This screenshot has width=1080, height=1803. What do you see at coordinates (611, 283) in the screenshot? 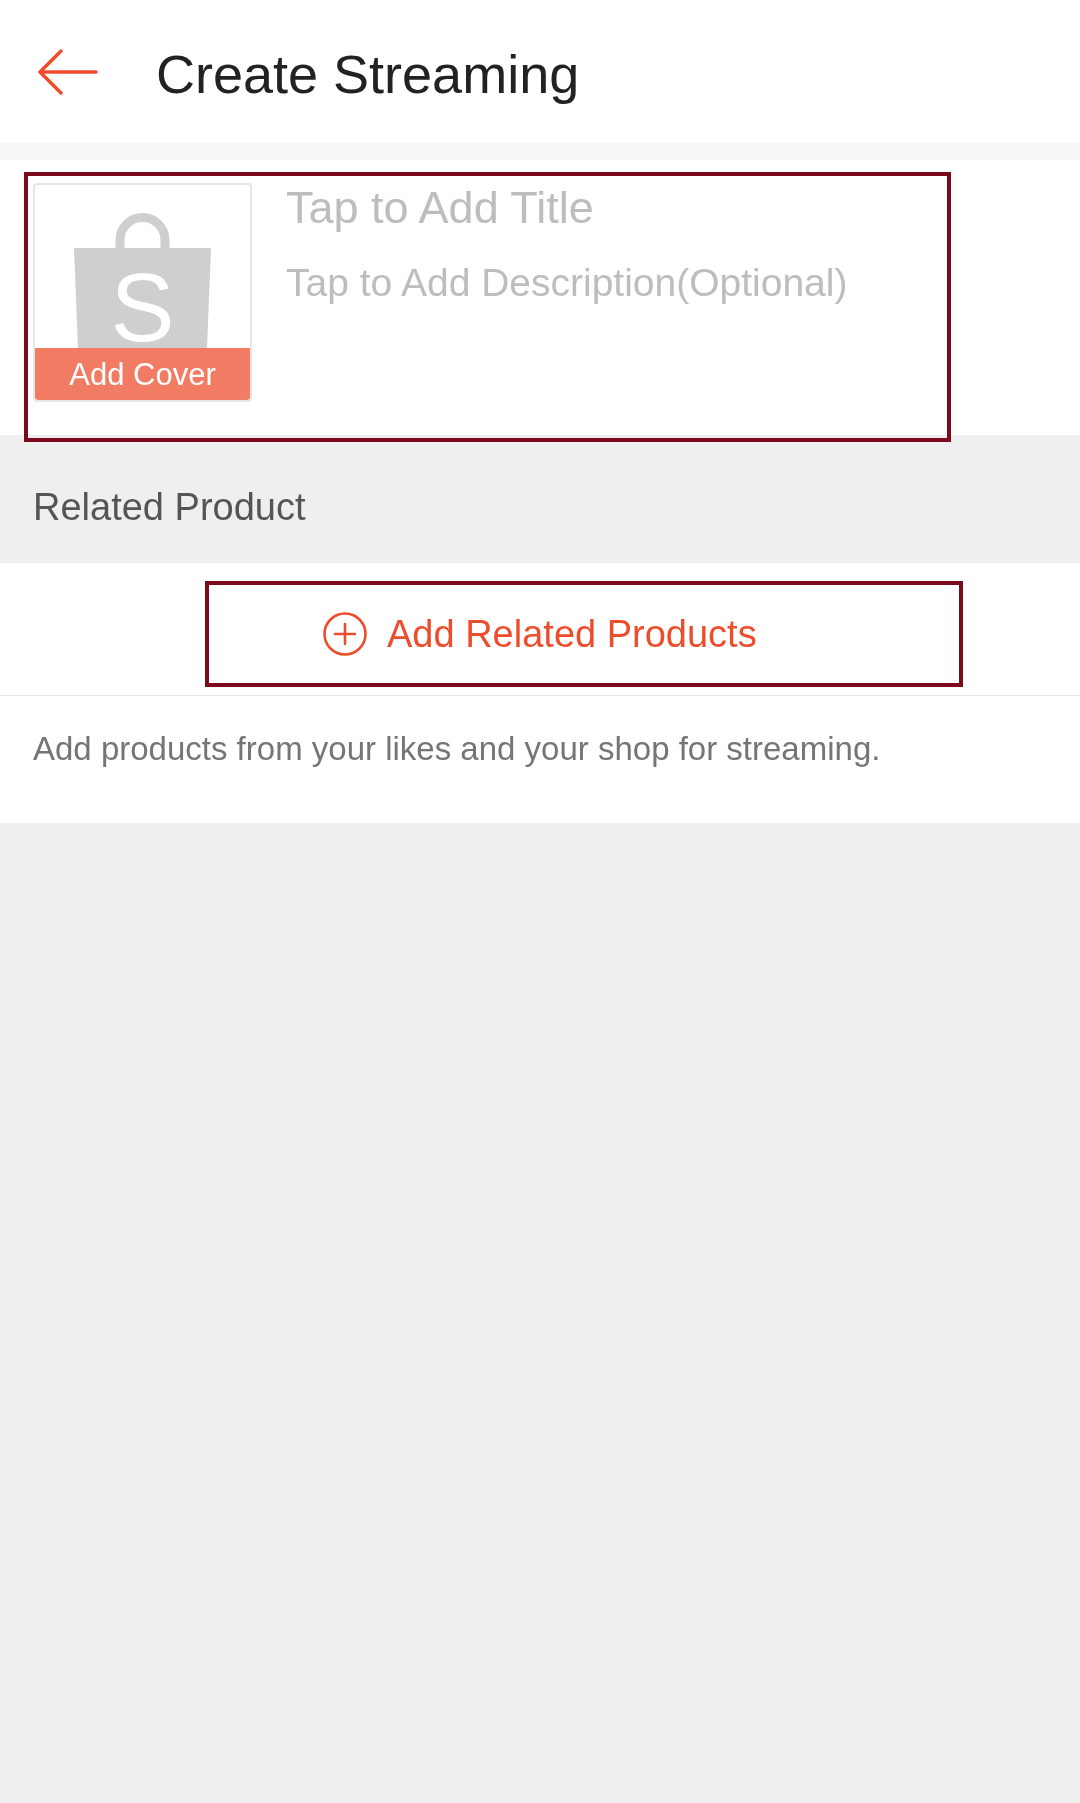
I see `description-input: Tap to Add Description(Optional)` at bounding box center [611, 283].